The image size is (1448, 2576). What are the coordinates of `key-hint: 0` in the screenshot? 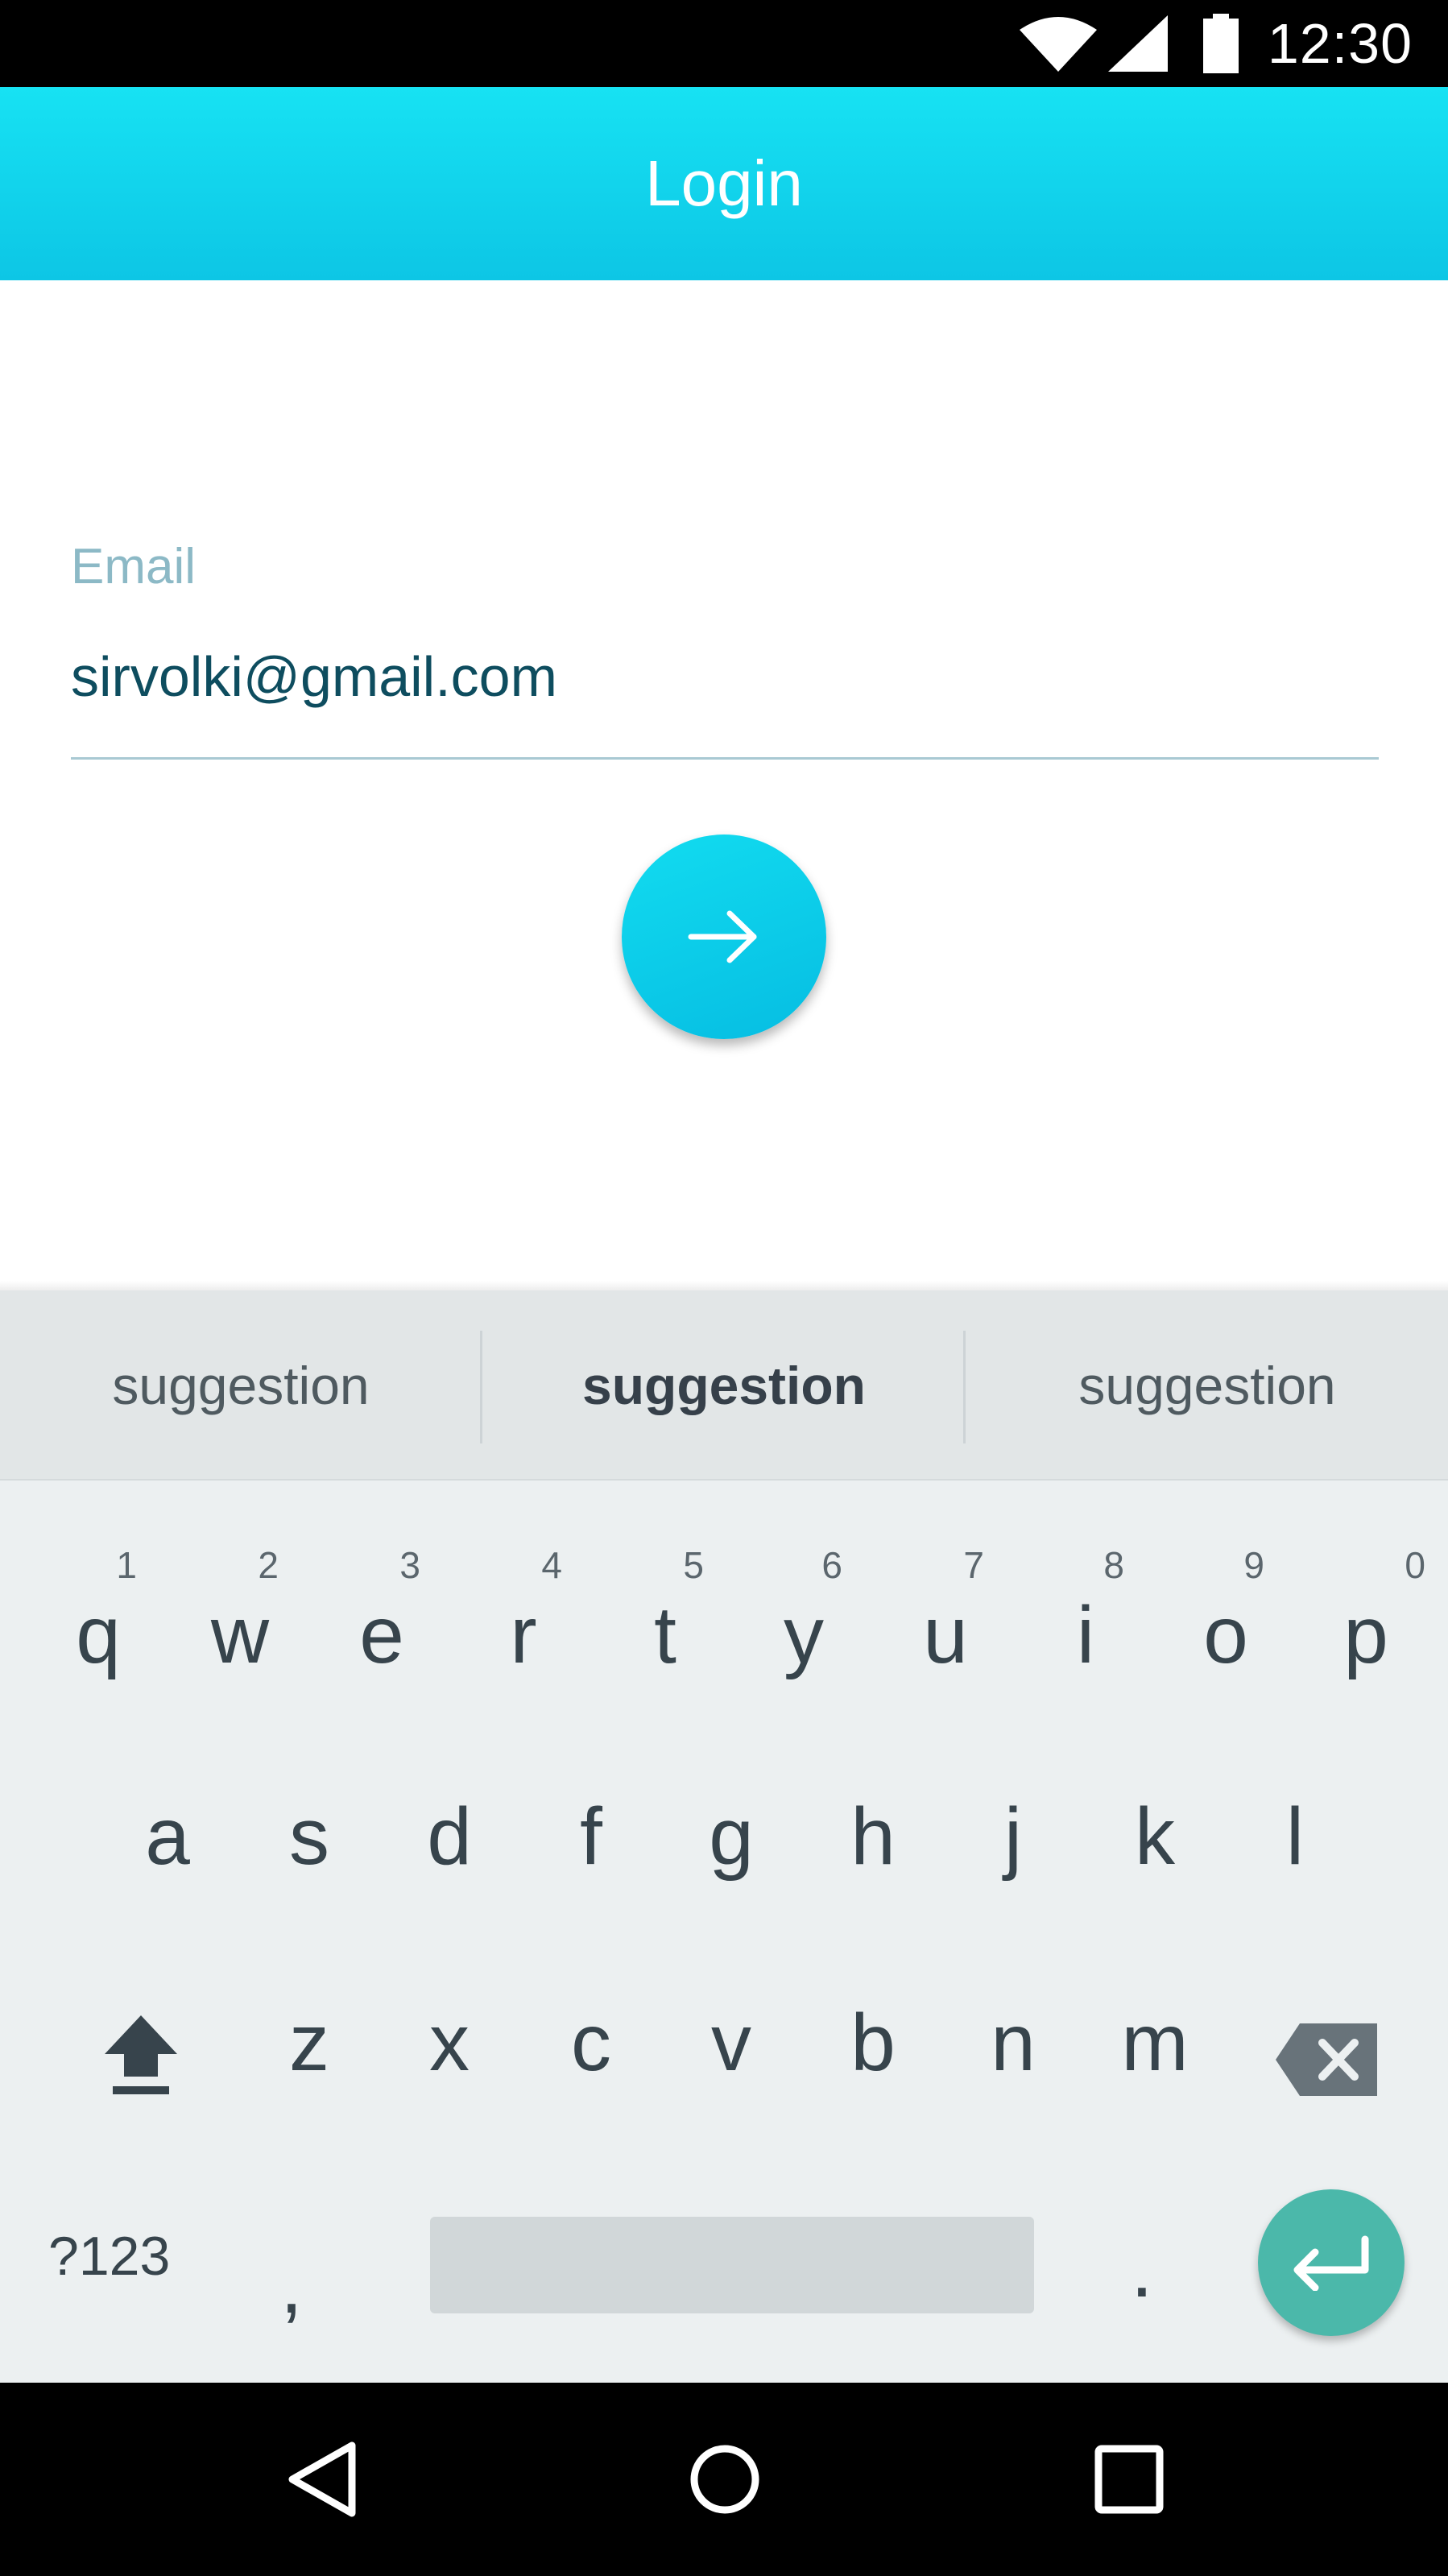 It's located at (1415, 1565).